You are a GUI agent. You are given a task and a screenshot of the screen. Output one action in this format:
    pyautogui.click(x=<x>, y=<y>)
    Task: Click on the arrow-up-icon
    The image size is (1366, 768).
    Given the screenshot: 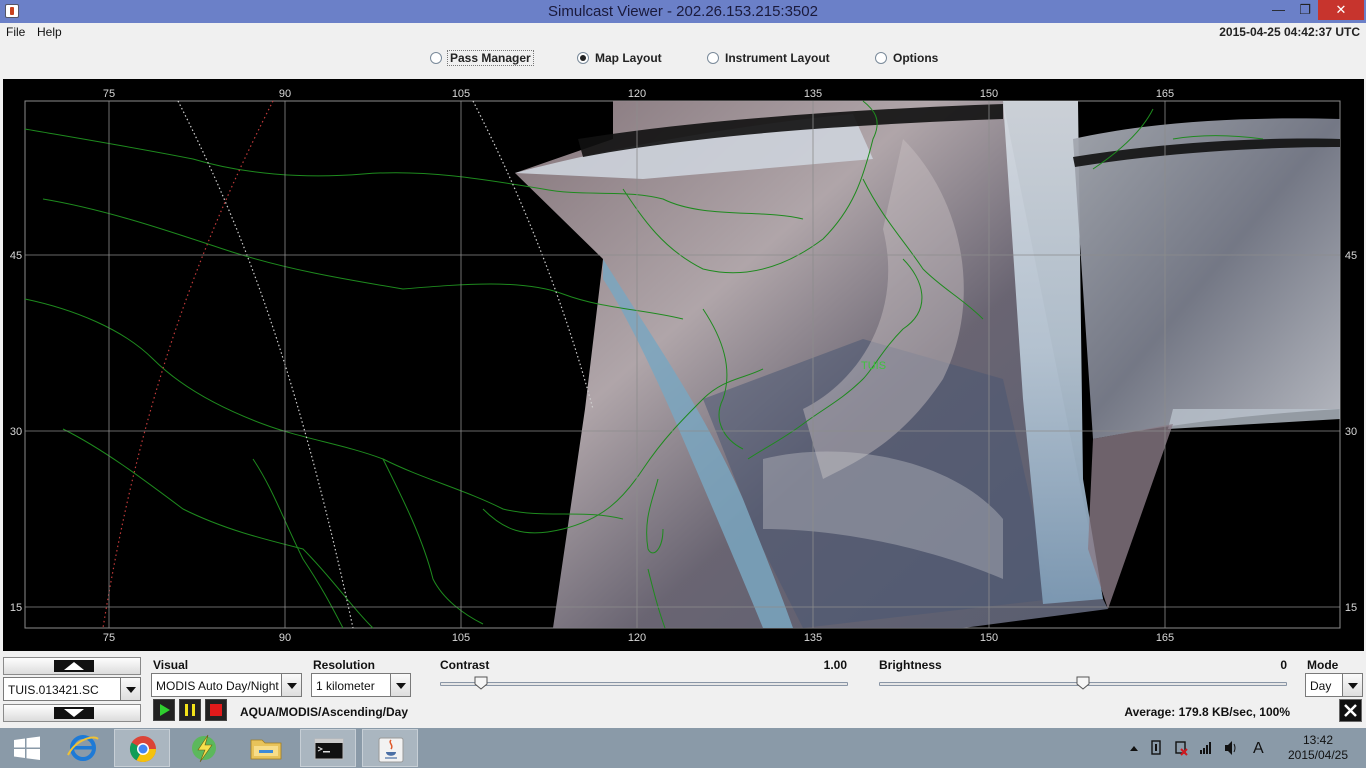 What is the action you would take?
    pyautogui.click(x=74, y=666)
    